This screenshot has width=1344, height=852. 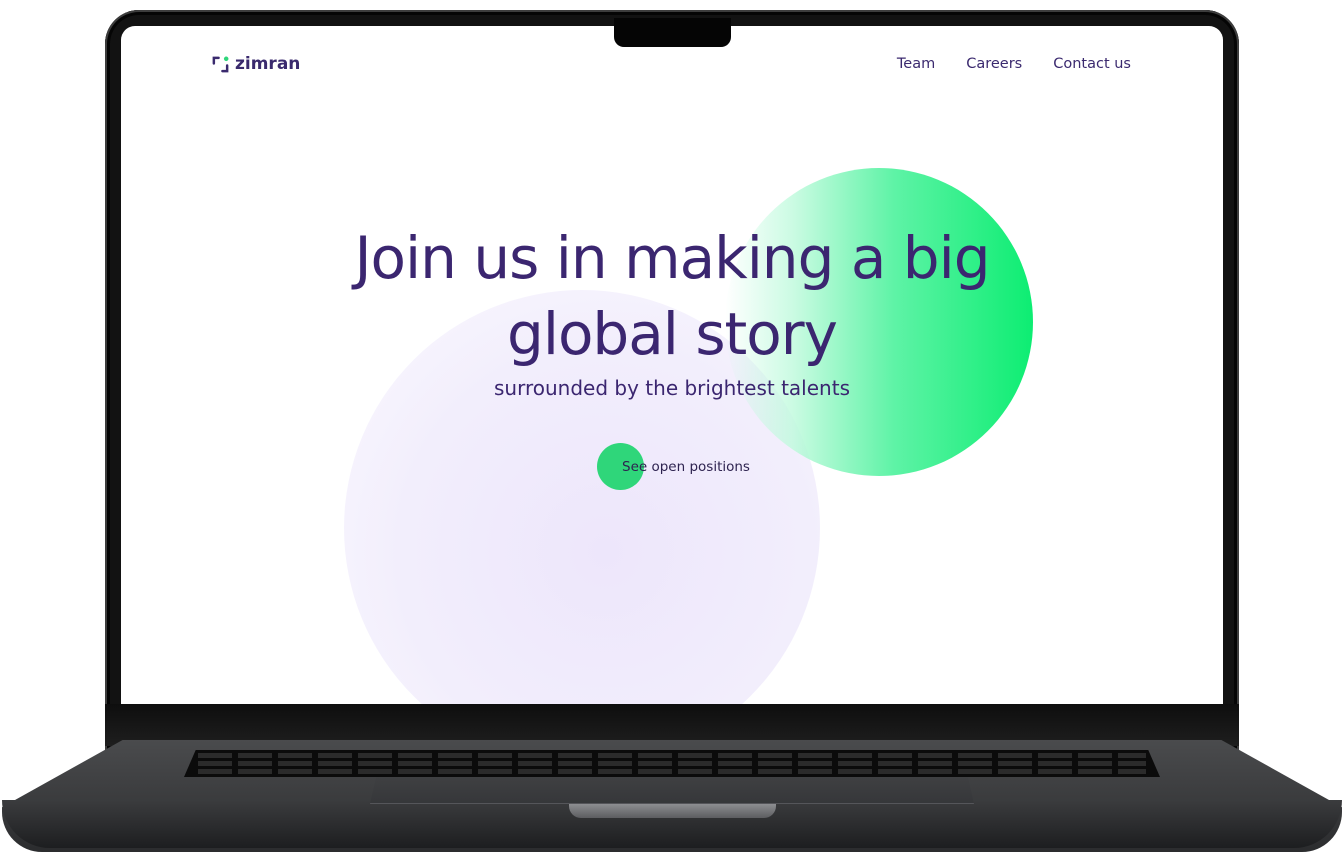 What do you see at coordinates (268, 64) in the screenshot?
I see `logo-text: zimran` at bounding box center [268, 64].